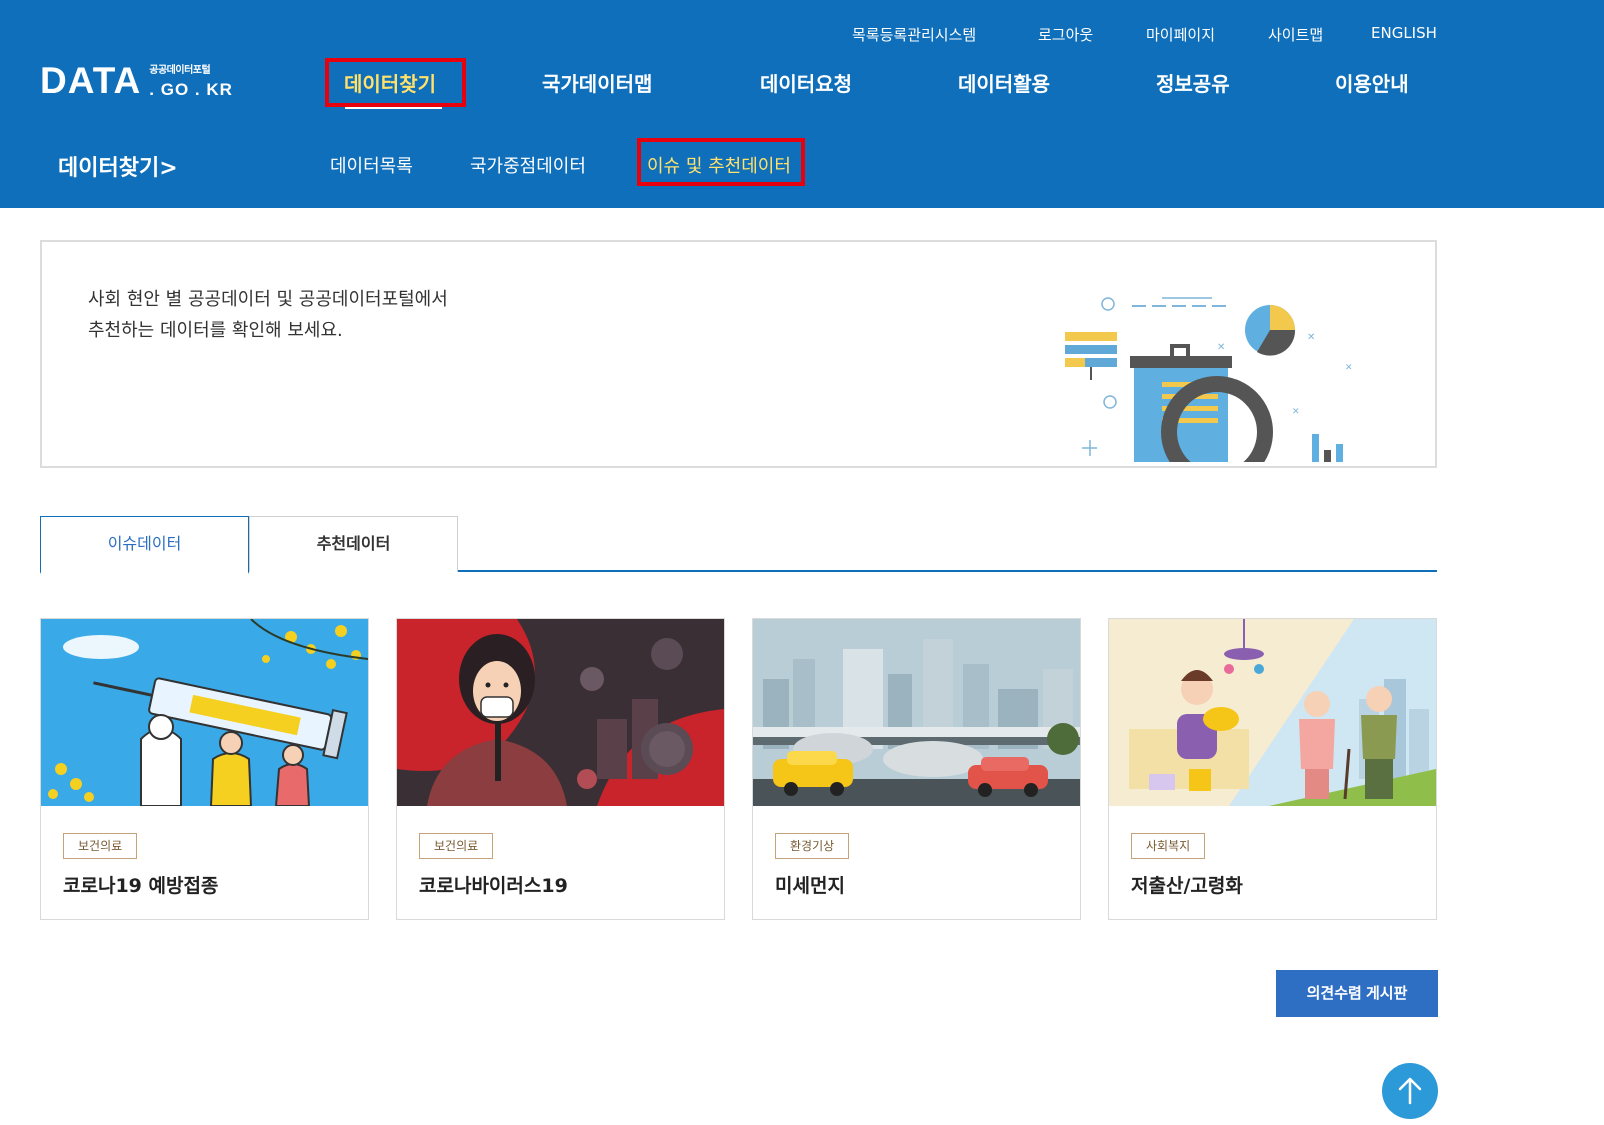  What do you see at coordinates (144, 545) in the screenshot?
I see `tab-issue-data: 이슈데이터` at bounding box center [144, 545].